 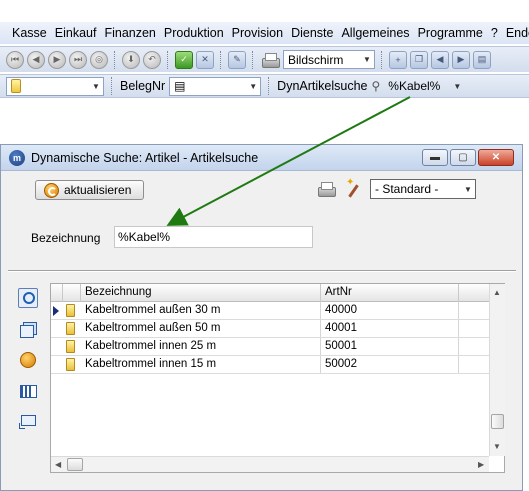 What do you see at coordinates (376, 86) in the screenshot?
I see `wand-search-icon: ⚲` at bounding box center [376, 86].